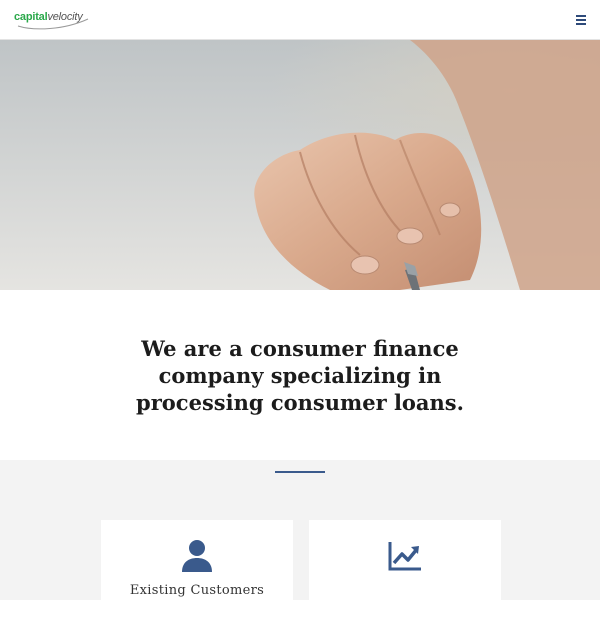 This screenshot has width=600, height=620. What do you see at coordinates (65, 17) in the screenshot?
I see `logo-velocity-text: velocity` at bounding box center [65, 17].